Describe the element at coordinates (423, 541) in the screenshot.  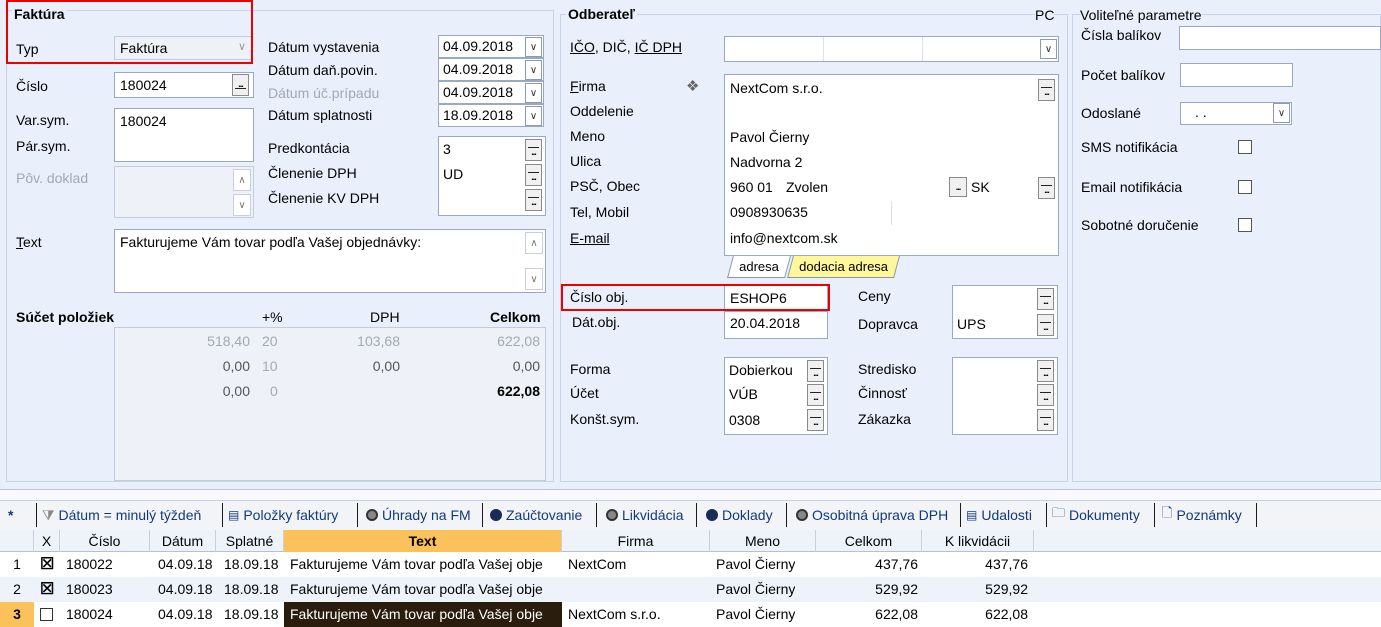
I see `grid-header-text: Text` at that location.